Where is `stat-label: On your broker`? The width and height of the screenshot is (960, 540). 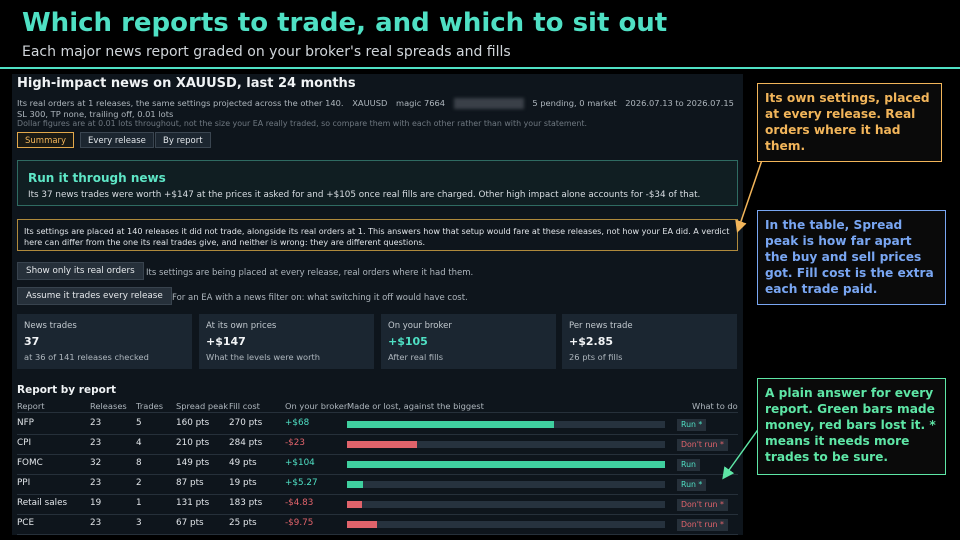 stat-label: On your broker is located at coordinates (420, 326).